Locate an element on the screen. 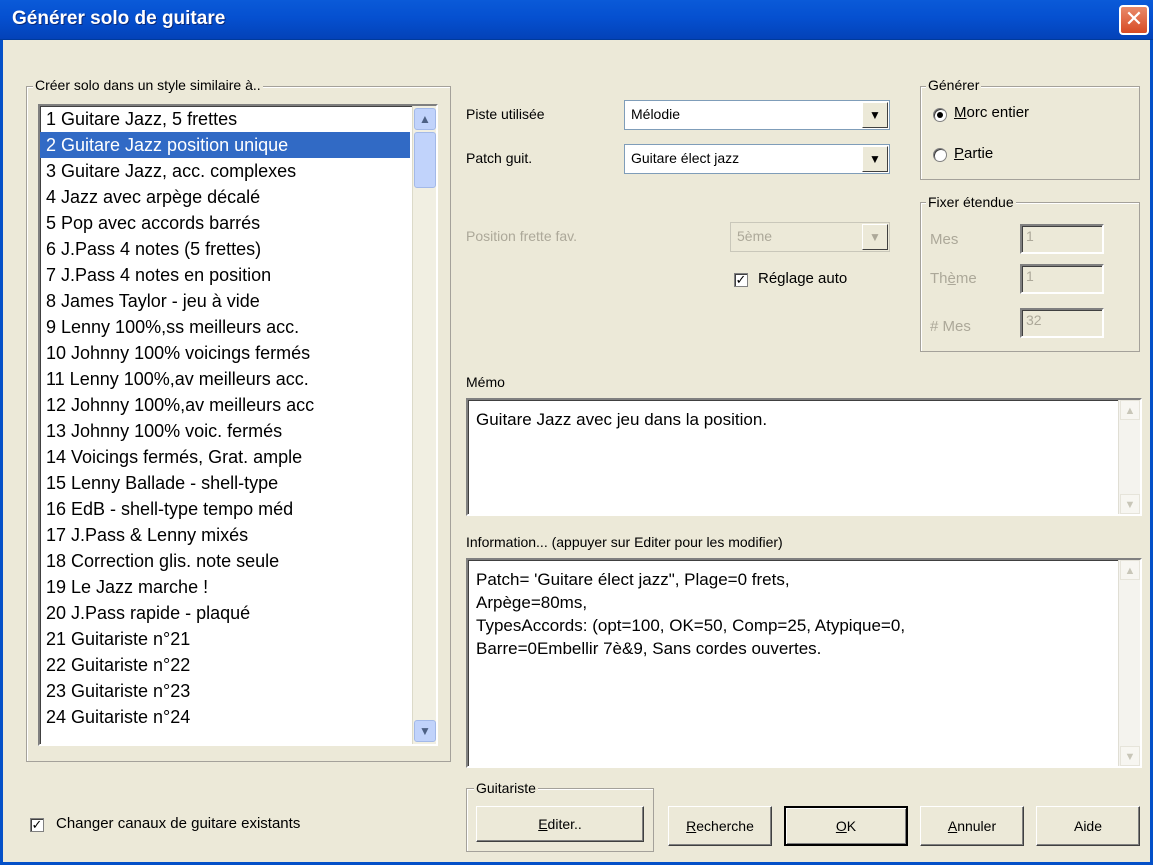  list-item: 21 Guitariste n°21 is located at coordinates (225, 639).